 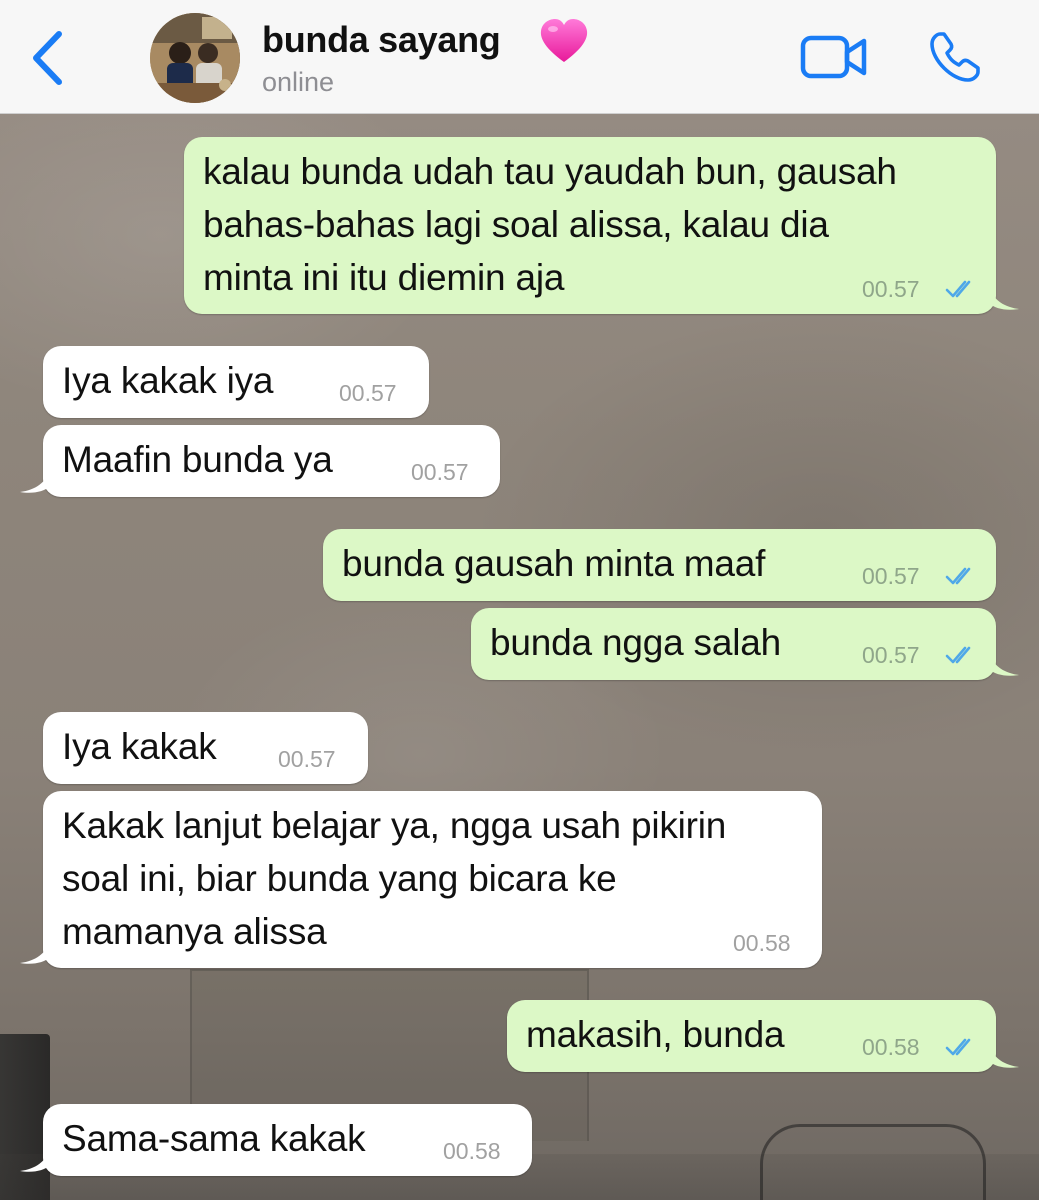 I want to click on background-cable, so click(x=873, y=1162).